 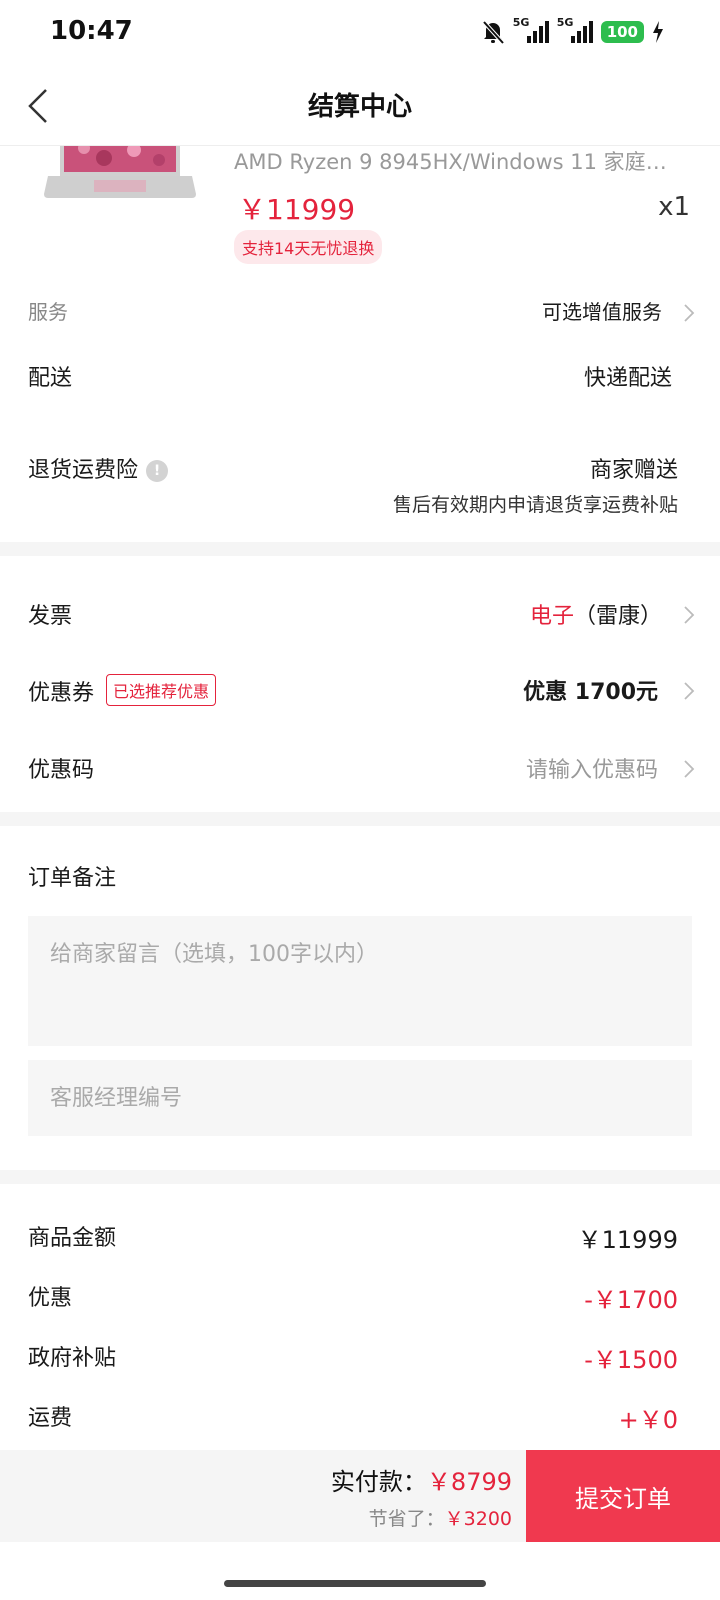 I want to click on promo-code-label: 优惠码, so click(x=61, y=770).